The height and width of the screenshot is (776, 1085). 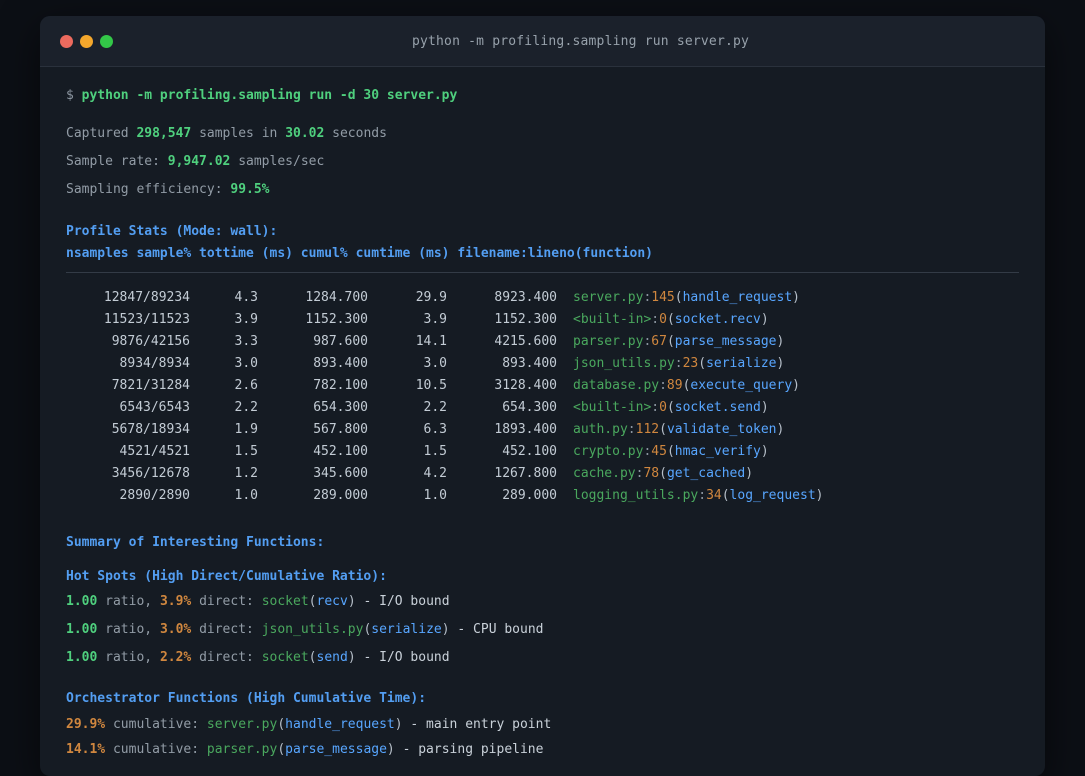 What do you see at coordinates (663, 297) in the screenshot?
I see `lineno: 145` at bounding box center [663, 297].